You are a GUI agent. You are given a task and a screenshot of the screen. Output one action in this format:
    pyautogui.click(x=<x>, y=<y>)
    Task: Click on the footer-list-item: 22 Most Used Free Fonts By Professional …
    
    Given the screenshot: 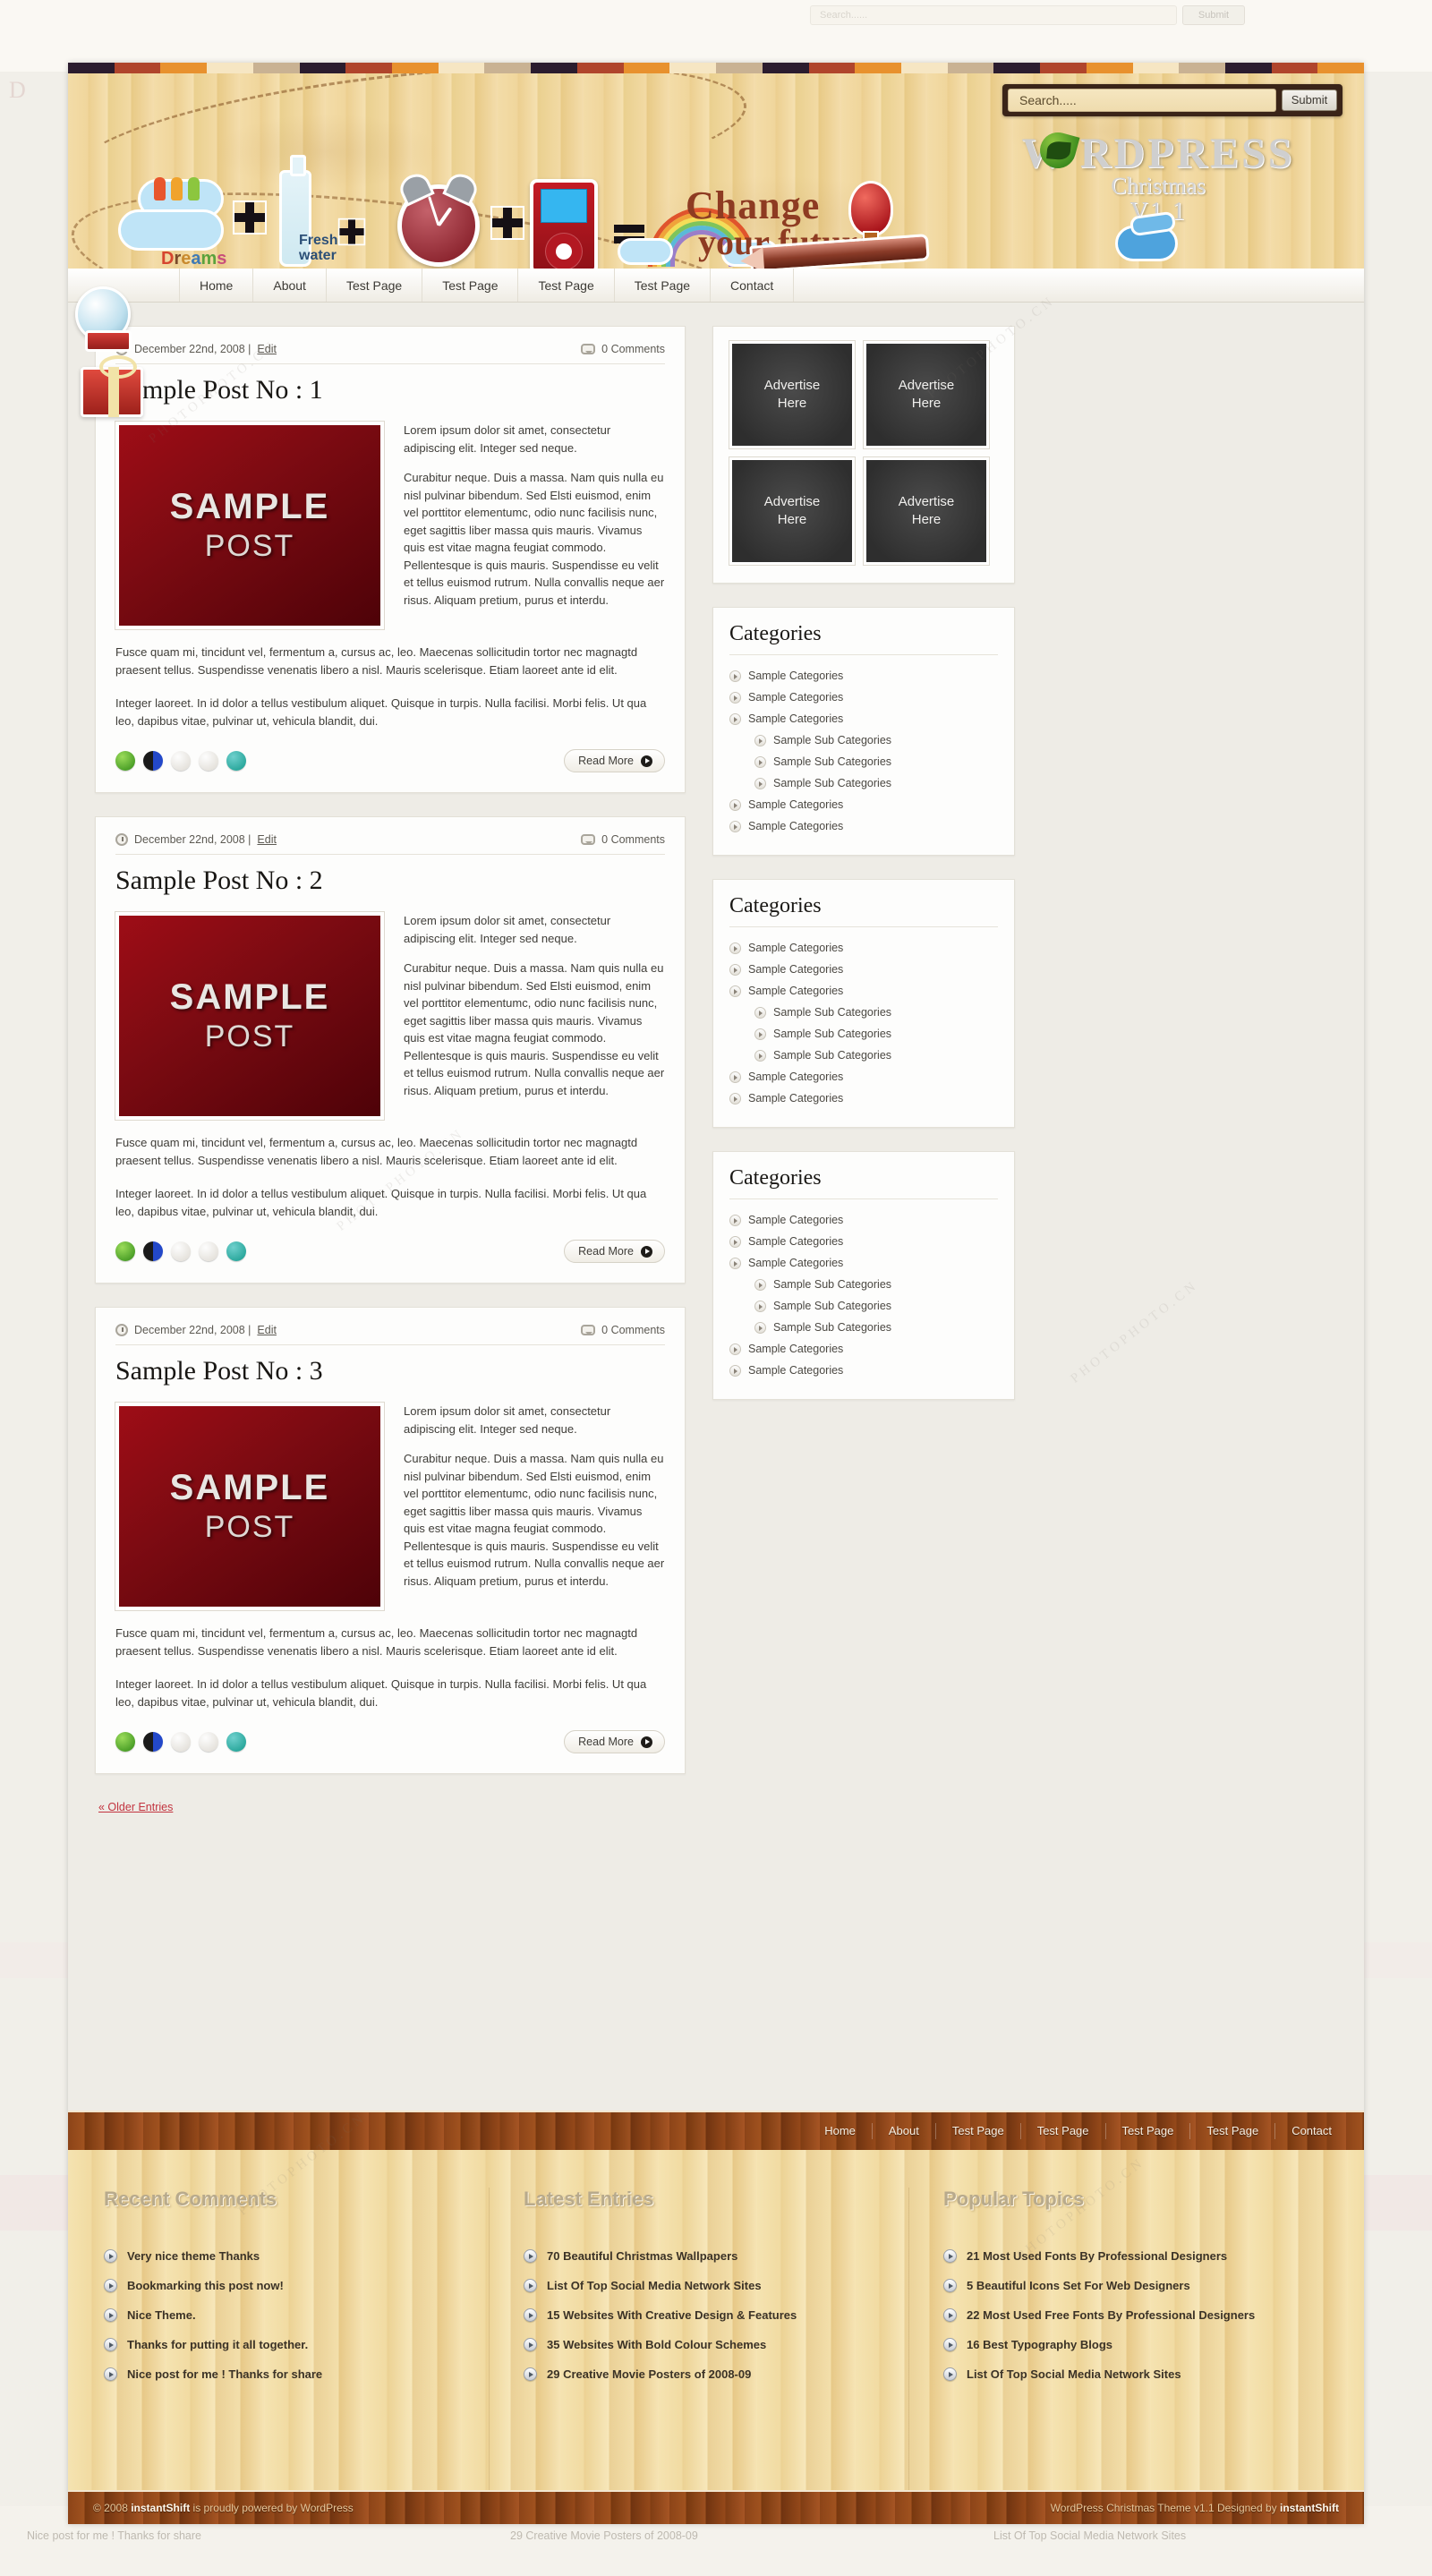 What is the action you would take?
    pyautogui.click(x=1125, y=2315)
    